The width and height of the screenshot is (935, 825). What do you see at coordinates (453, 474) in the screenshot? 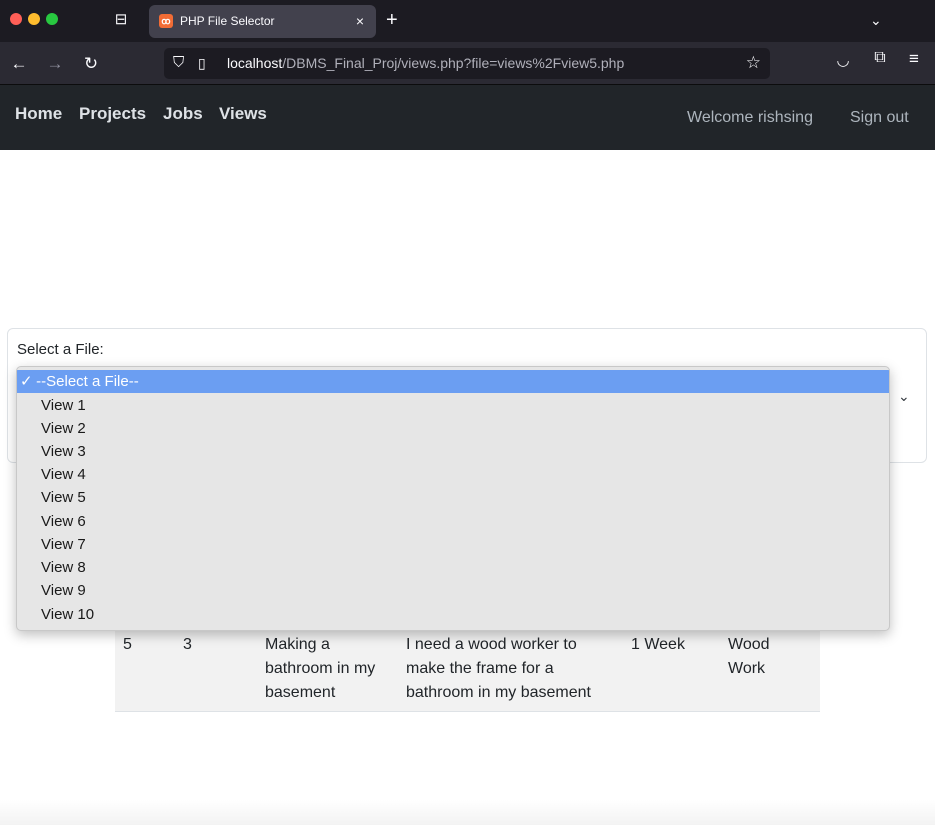
I see `select-option: View 4` at bounding box center [453, 474].